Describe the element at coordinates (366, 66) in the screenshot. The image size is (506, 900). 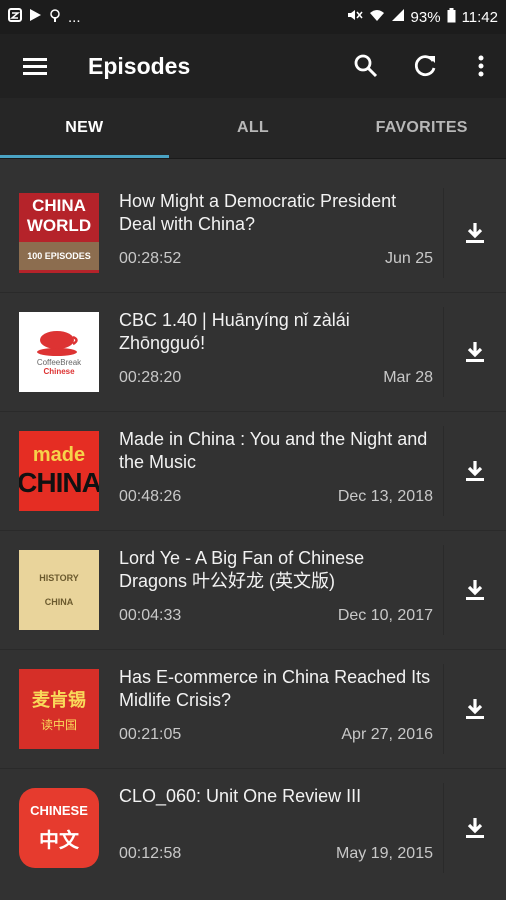
I see `search-icon` at that location.